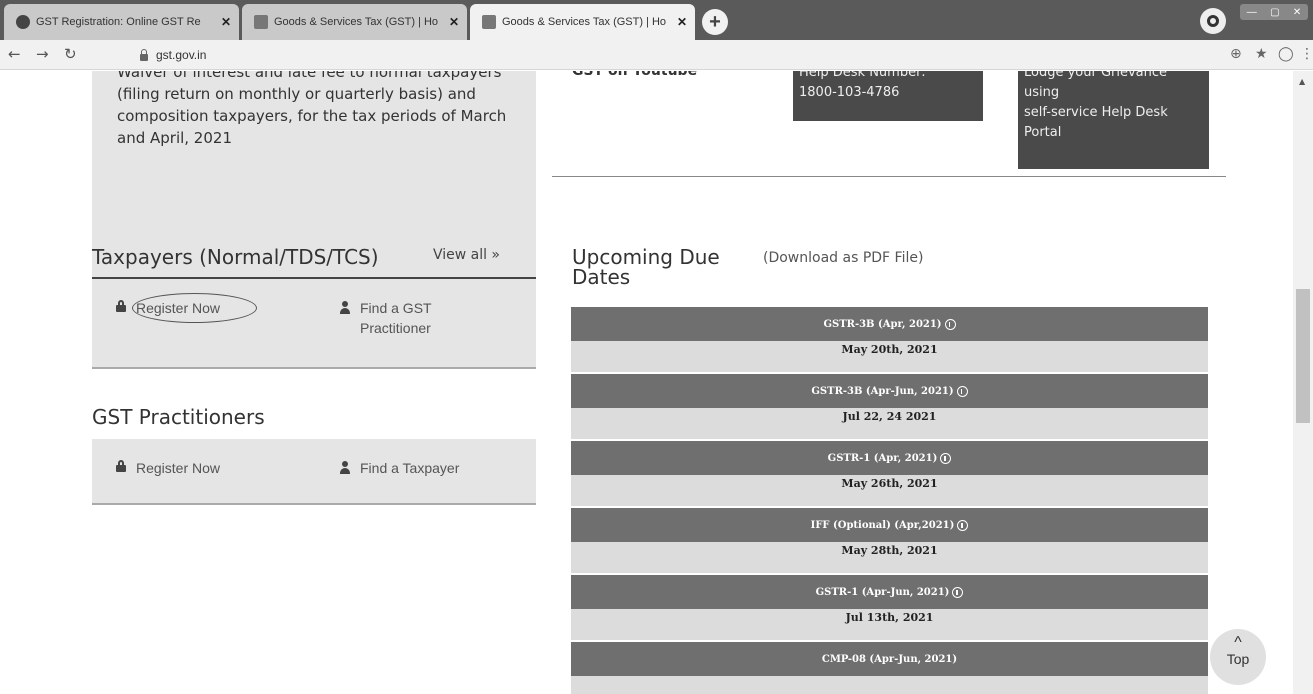 The height and width of the screenshot is (694, 1313). Describe the element at coordinates (70, 54) in the screenshot. I see `reload-icon: ↻` at that location.